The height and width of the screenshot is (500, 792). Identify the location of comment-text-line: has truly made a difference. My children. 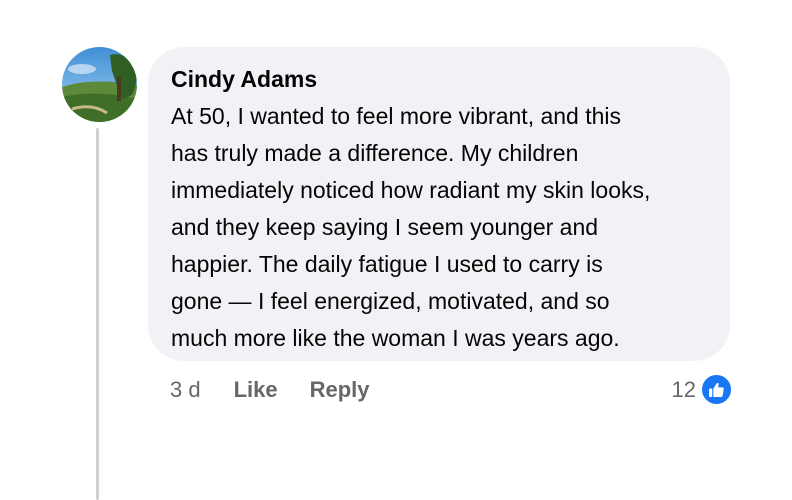
(375, 153).